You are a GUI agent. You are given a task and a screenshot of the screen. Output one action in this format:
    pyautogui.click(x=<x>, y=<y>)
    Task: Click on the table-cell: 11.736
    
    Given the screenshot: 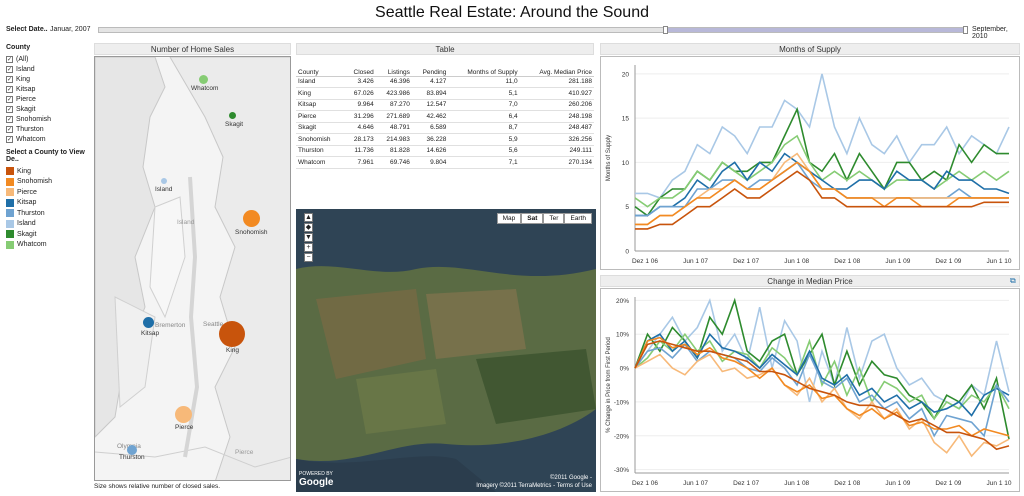 What is the action you would take?
    pyautogui.click(x=359, y=151)
    